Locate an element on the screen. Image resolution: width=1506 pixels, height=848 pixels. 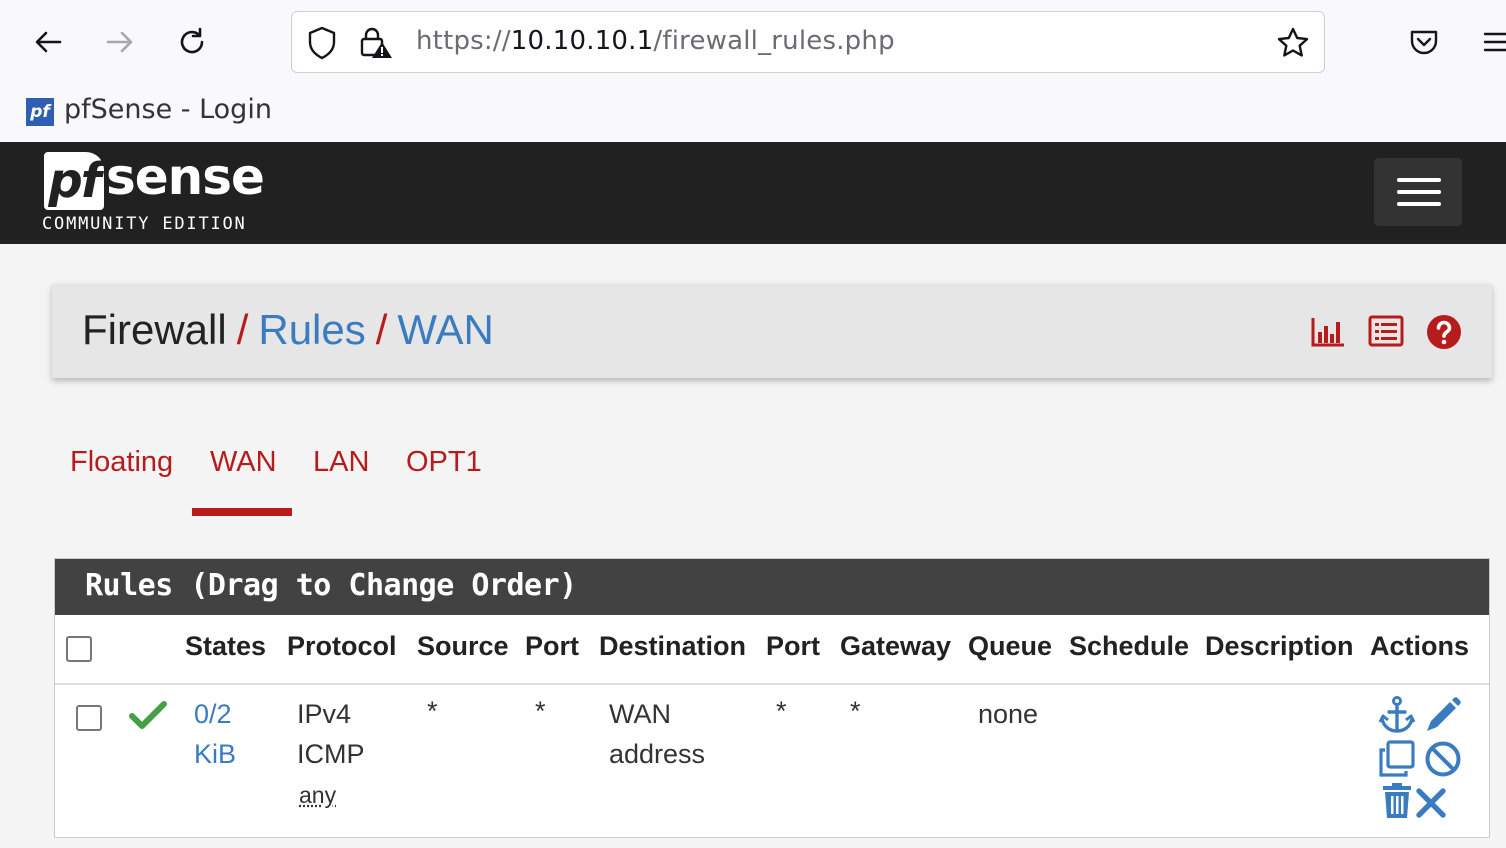
rule-source-port: * is located at coordinates (540, 711).